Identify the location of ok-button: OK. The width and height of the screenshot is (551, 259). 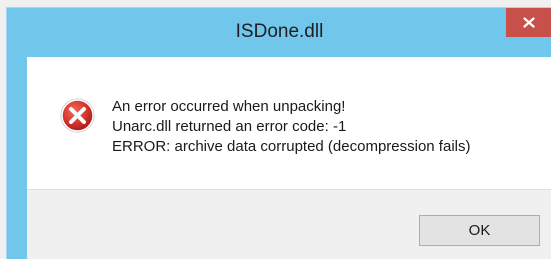
(479, 230).